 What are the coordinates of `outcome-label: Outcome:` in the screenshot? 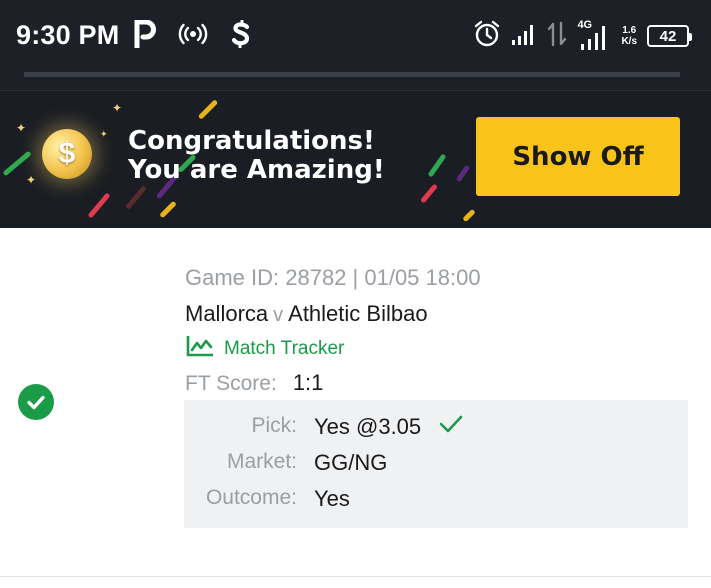 It's located at (251, 497).